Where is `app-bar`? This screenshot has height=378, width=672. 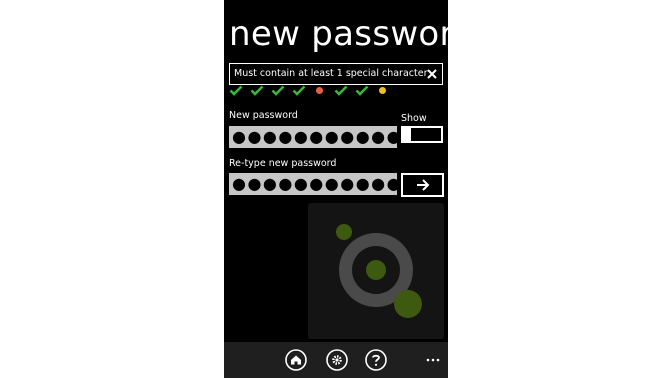 app-bar is located at coordinates (336, 360).